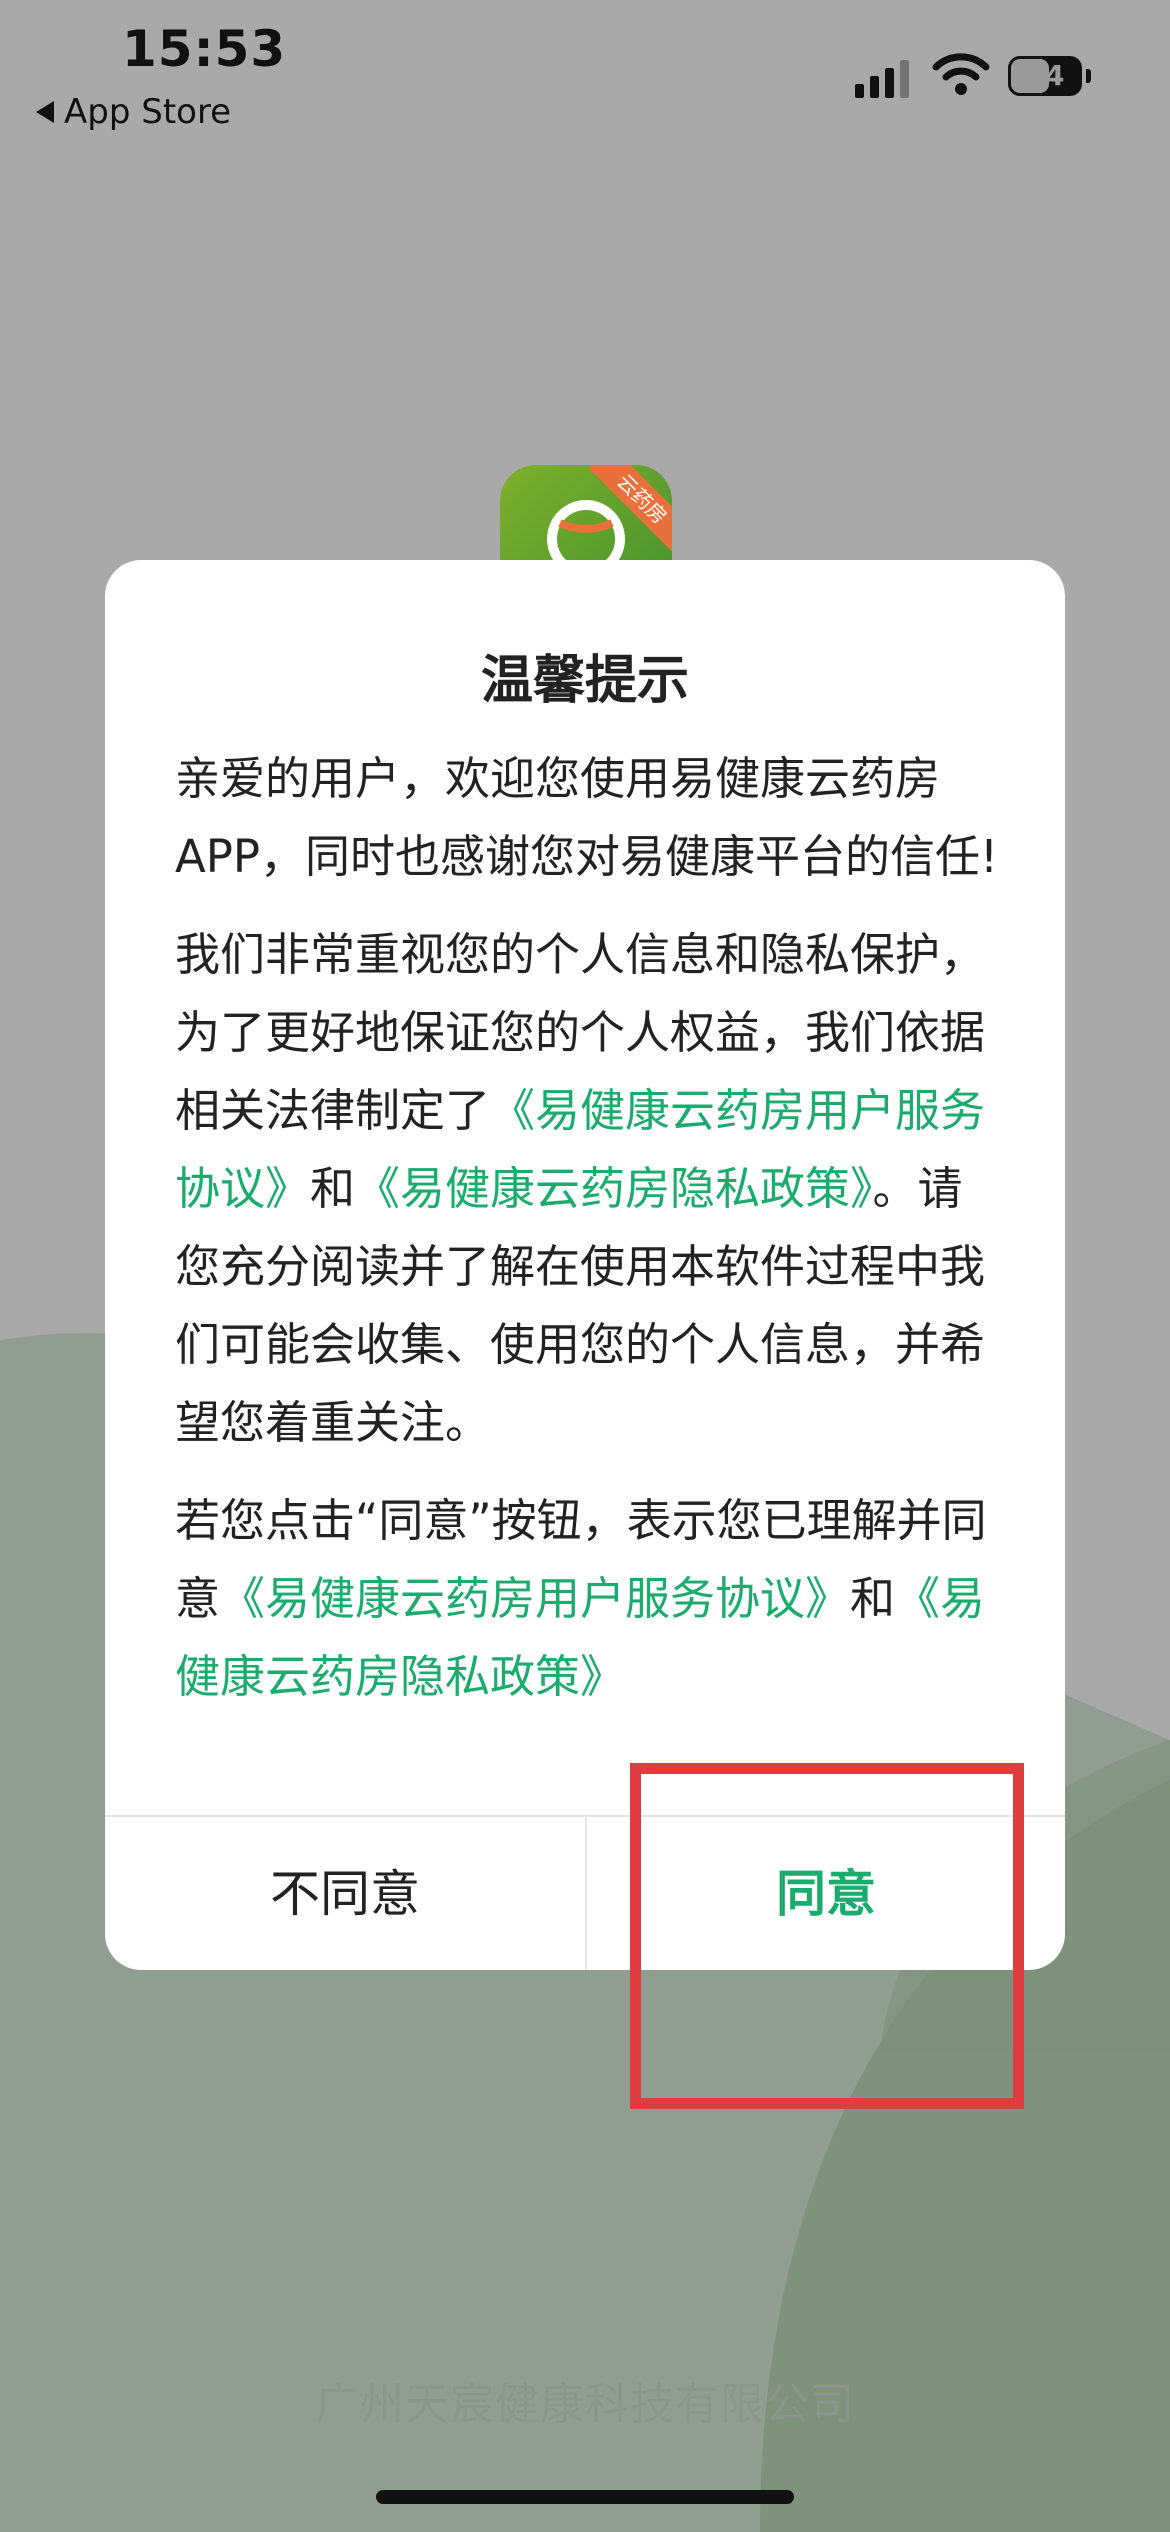 The width and height of the screenshot is (1170, 2532). I want to click on welcome-paragraph: 亲爱的用户，欢迎您使用易健康云药房APP，同时也感谢您对易健康平台的信任!, so click(587, 817).